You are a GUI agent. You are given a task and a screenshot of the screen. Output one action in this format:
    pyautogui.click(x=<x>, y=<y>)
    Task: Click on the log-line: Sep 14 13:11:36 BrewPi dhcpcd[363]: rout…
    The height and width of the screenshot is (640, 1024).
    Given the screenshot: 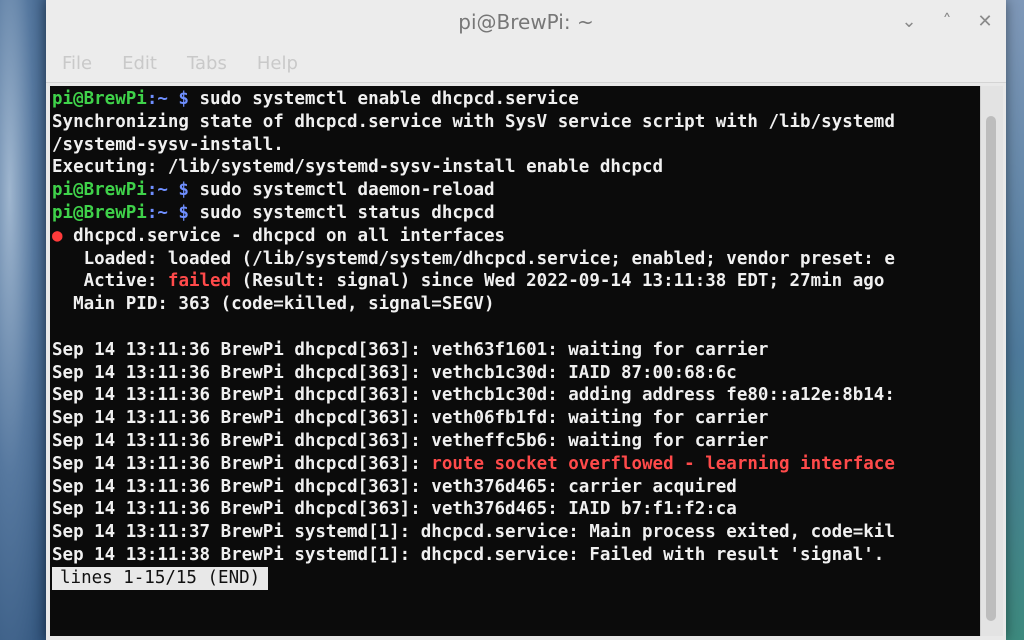 What is the action you would take?
    pyautogui.click(x=516, y=464)
    